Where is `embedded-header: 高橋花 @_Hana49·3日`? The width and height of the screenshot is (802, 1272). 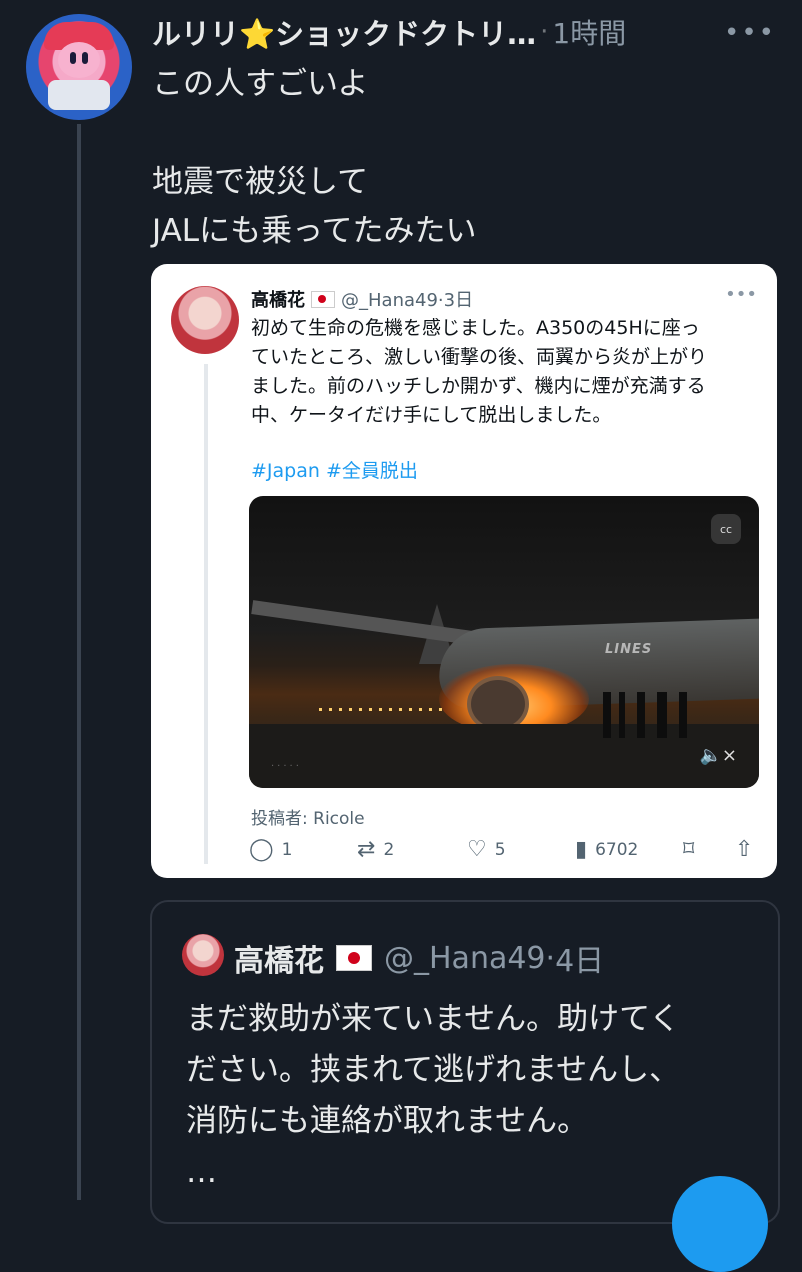
embedded-header: 高橋花 @_Hana49·3日 is located at coordinates (362, 299).